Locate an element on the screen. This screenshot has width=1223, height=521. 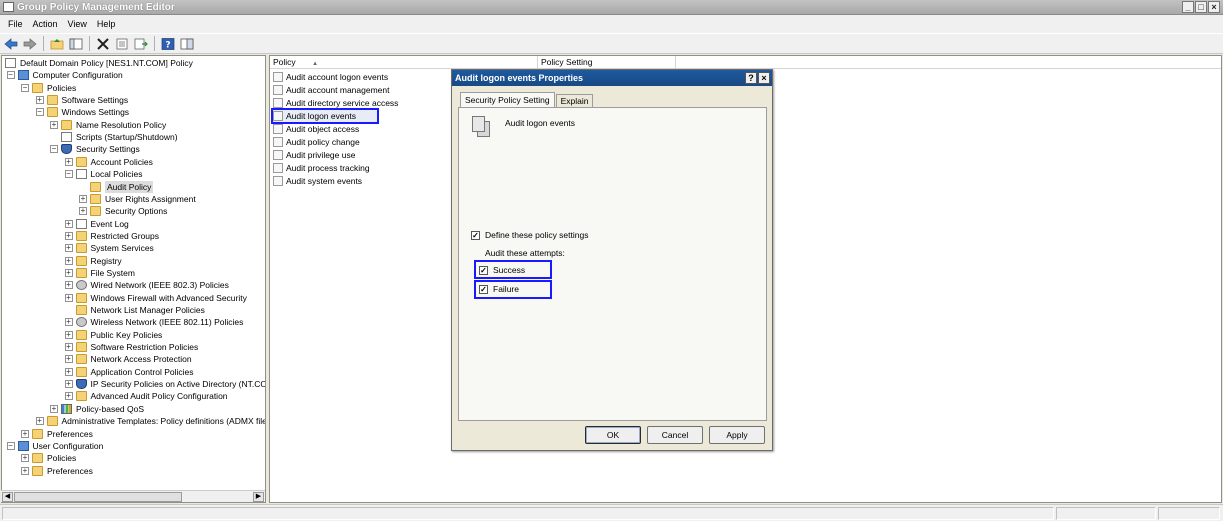
help-icon: ? is located at coordinates (168, 44).